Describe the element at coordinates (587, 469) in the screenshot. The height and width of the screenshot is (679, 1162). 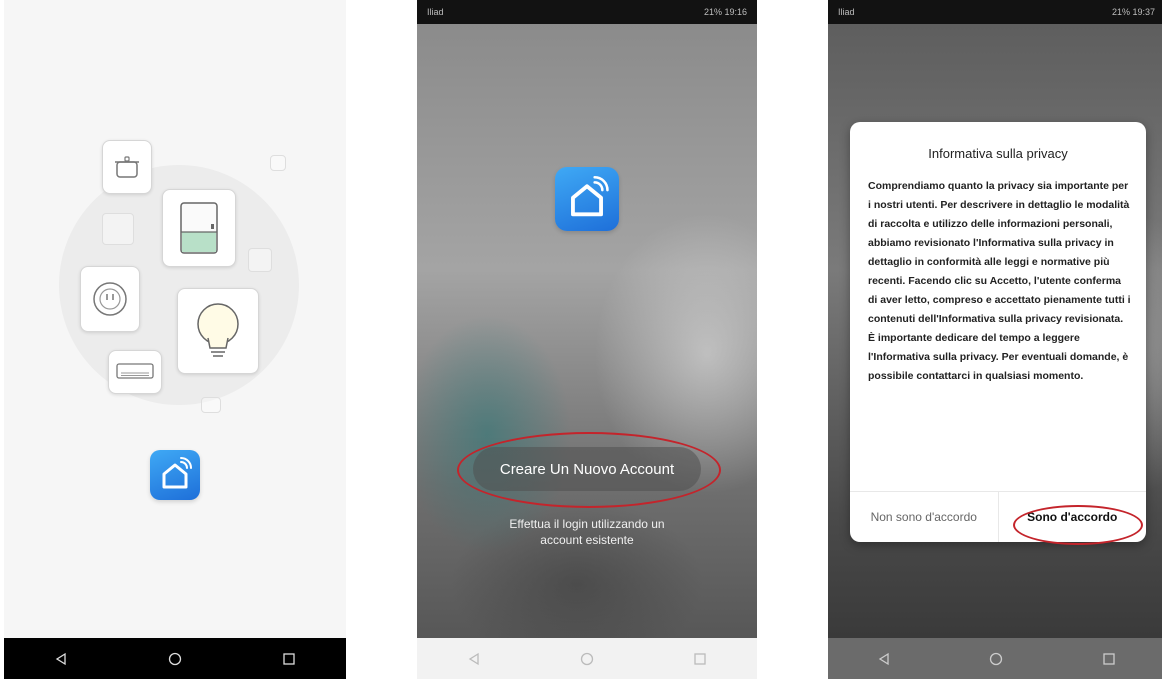
I see `create-account-button: Creare Un Nuovo Account` at that location.